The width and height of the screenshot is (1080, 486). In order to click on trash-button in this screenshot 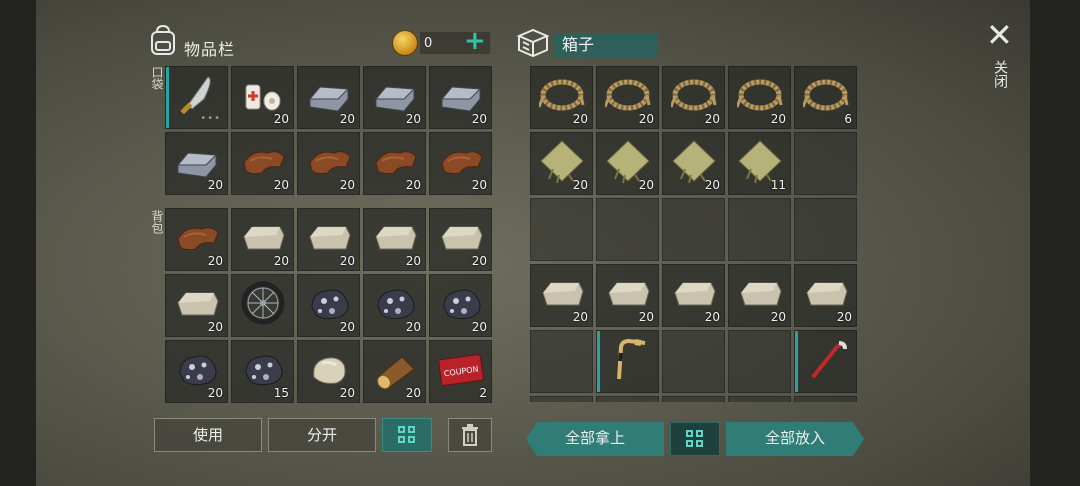, I will do `click(470, 435)`.